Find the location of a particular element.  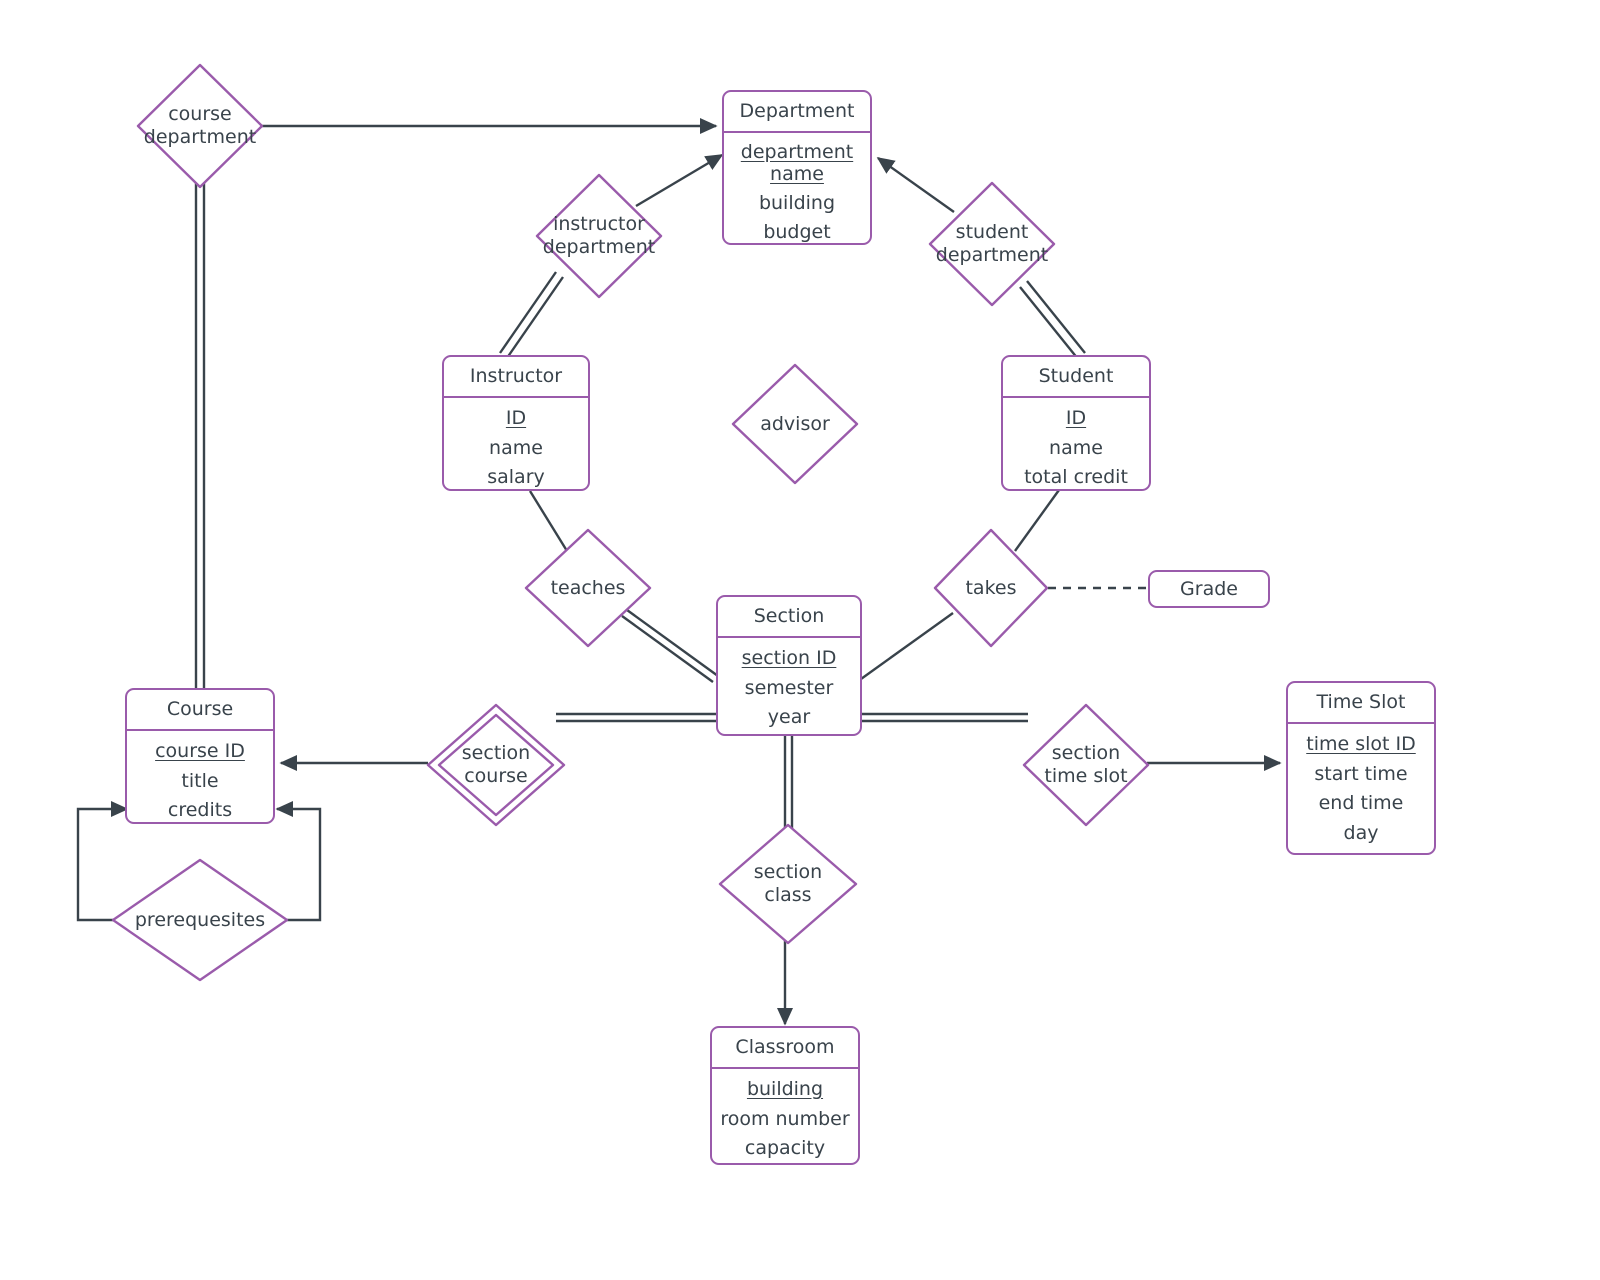

attribute-section-id: section ID is located at coordinates (789, 657).